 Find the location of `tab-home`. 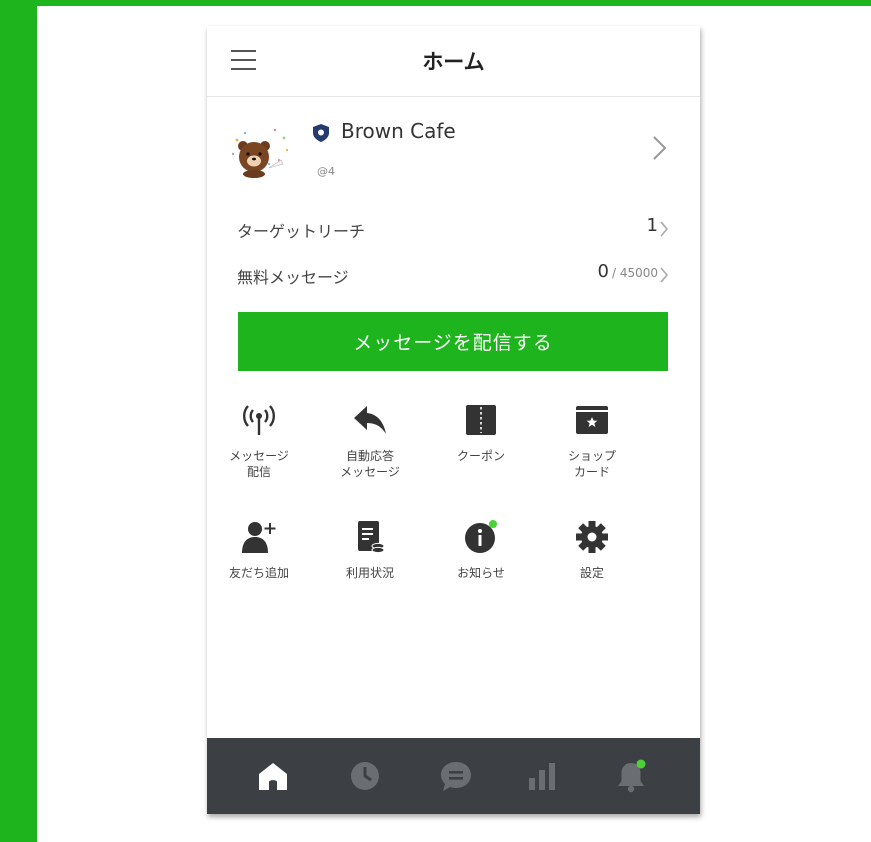

tab-home is located at coordinates (273, 776).